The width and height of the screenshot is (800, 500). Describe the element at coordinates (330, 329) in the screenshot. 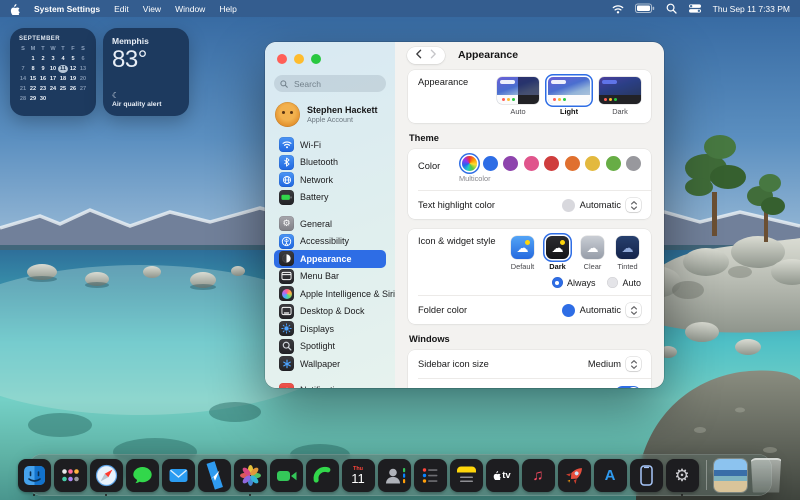

I see `sidebar-item-displays: Displays` at that location.